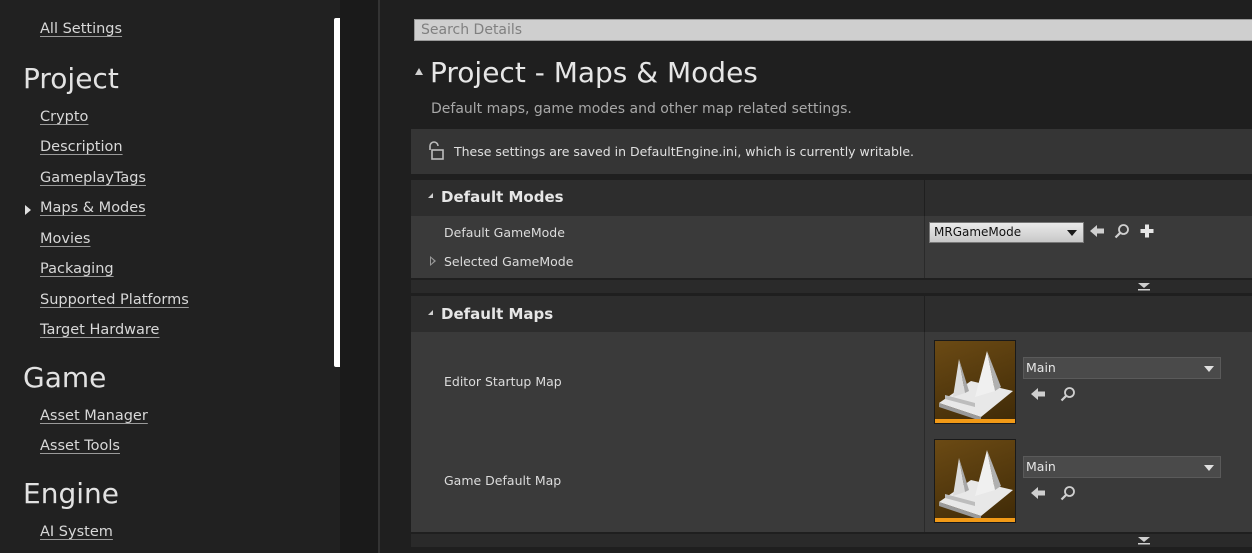 Image resolution: width=1252 pixels, height=553 pixels. What do you see at coordinates (419, 71) in the screenshot?
I see `collapse-section-icon` at bounding box center [419, 71].